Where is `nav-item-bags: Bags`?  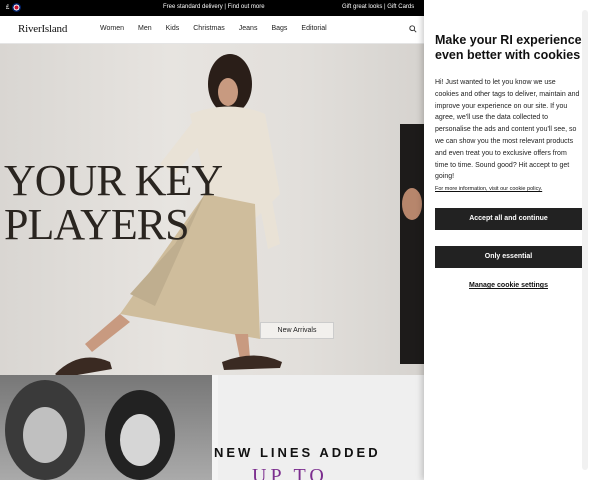 nav-item-bags: Bags is located at coordinates (279, 28).